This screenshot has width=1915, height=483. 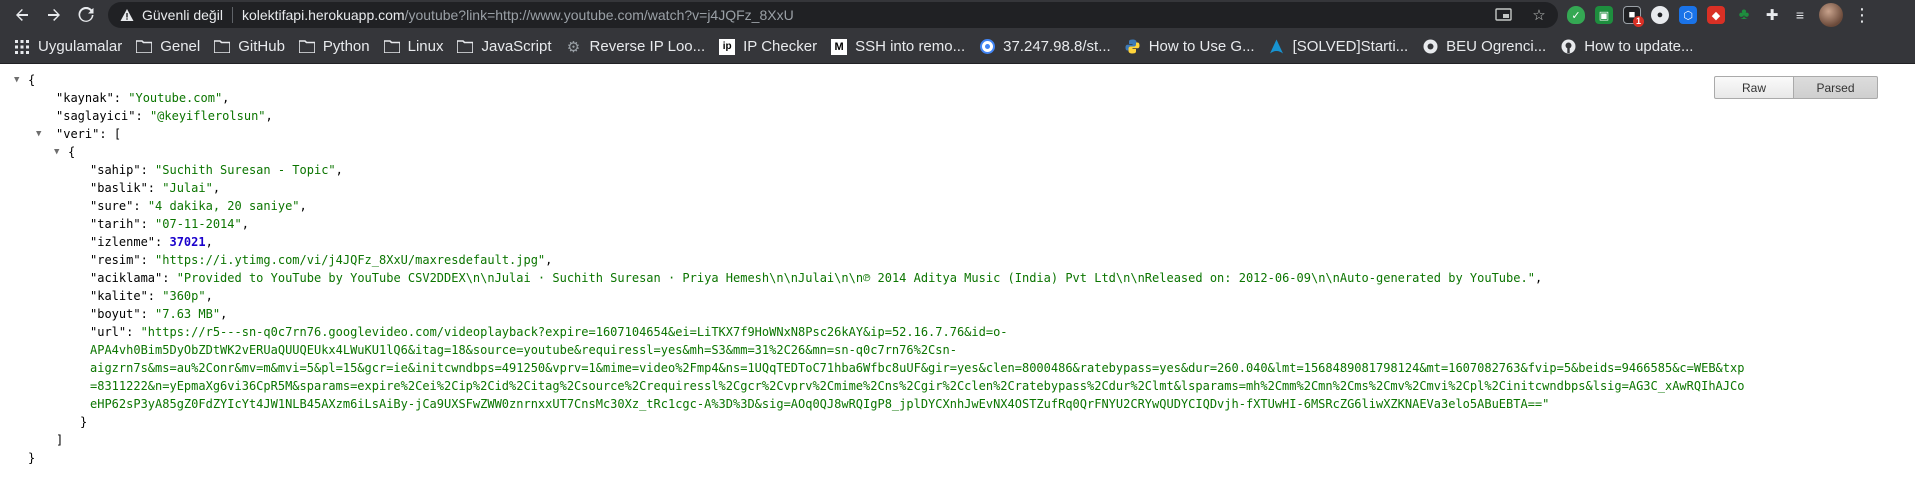 I want to click on json-line: "kalite": "360p",, so click(x=151, y=296).